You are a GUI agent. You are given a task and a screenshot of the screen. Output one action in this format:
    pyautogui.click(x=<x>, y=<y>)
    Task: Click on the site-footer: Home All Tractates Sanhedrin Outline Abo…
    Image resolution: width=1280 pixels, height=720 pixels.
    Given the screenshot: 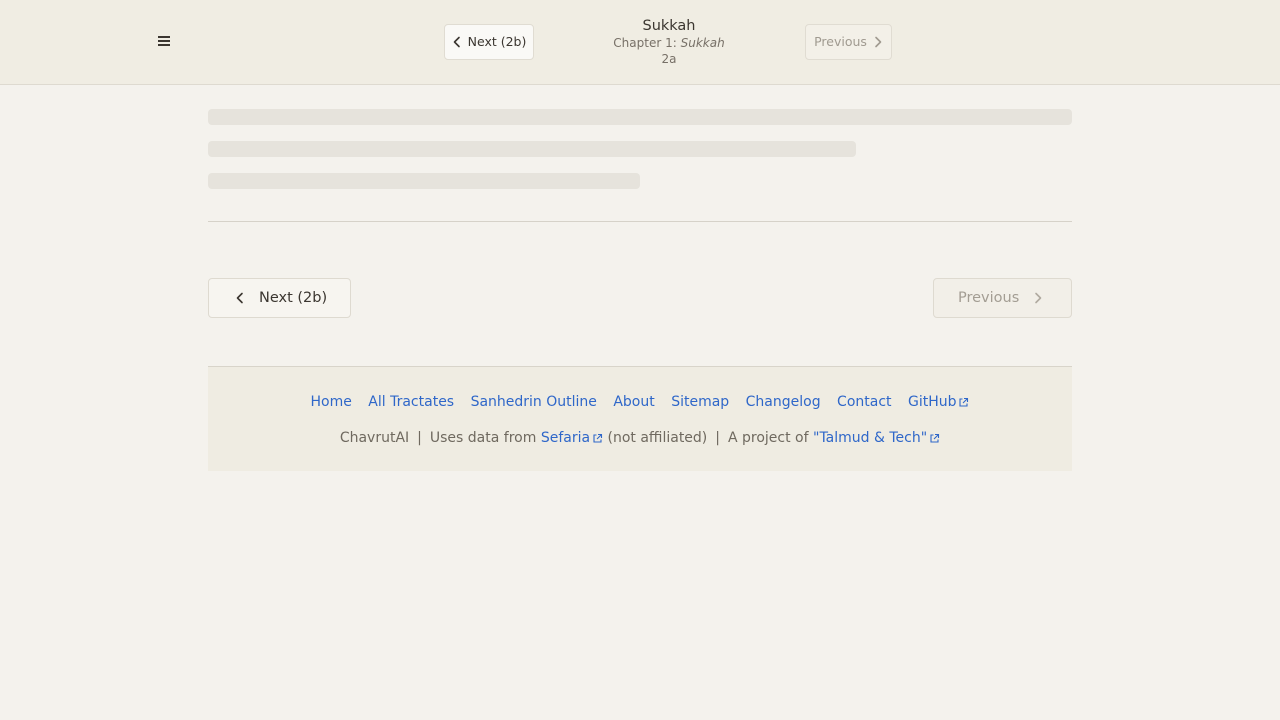 What is the action you would take?
    pyautogui.click(x=640, y=418)
    